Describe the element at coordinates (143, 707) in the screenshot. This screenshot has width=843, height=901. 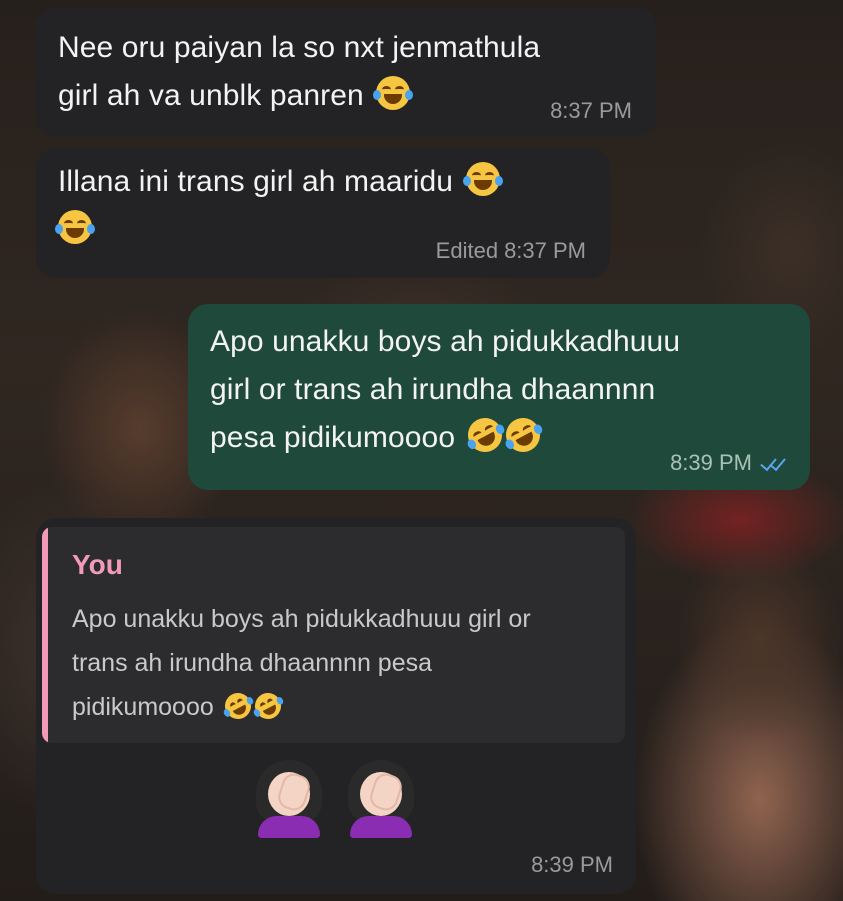
I see `reply-line: pidikumoooo` at that location.